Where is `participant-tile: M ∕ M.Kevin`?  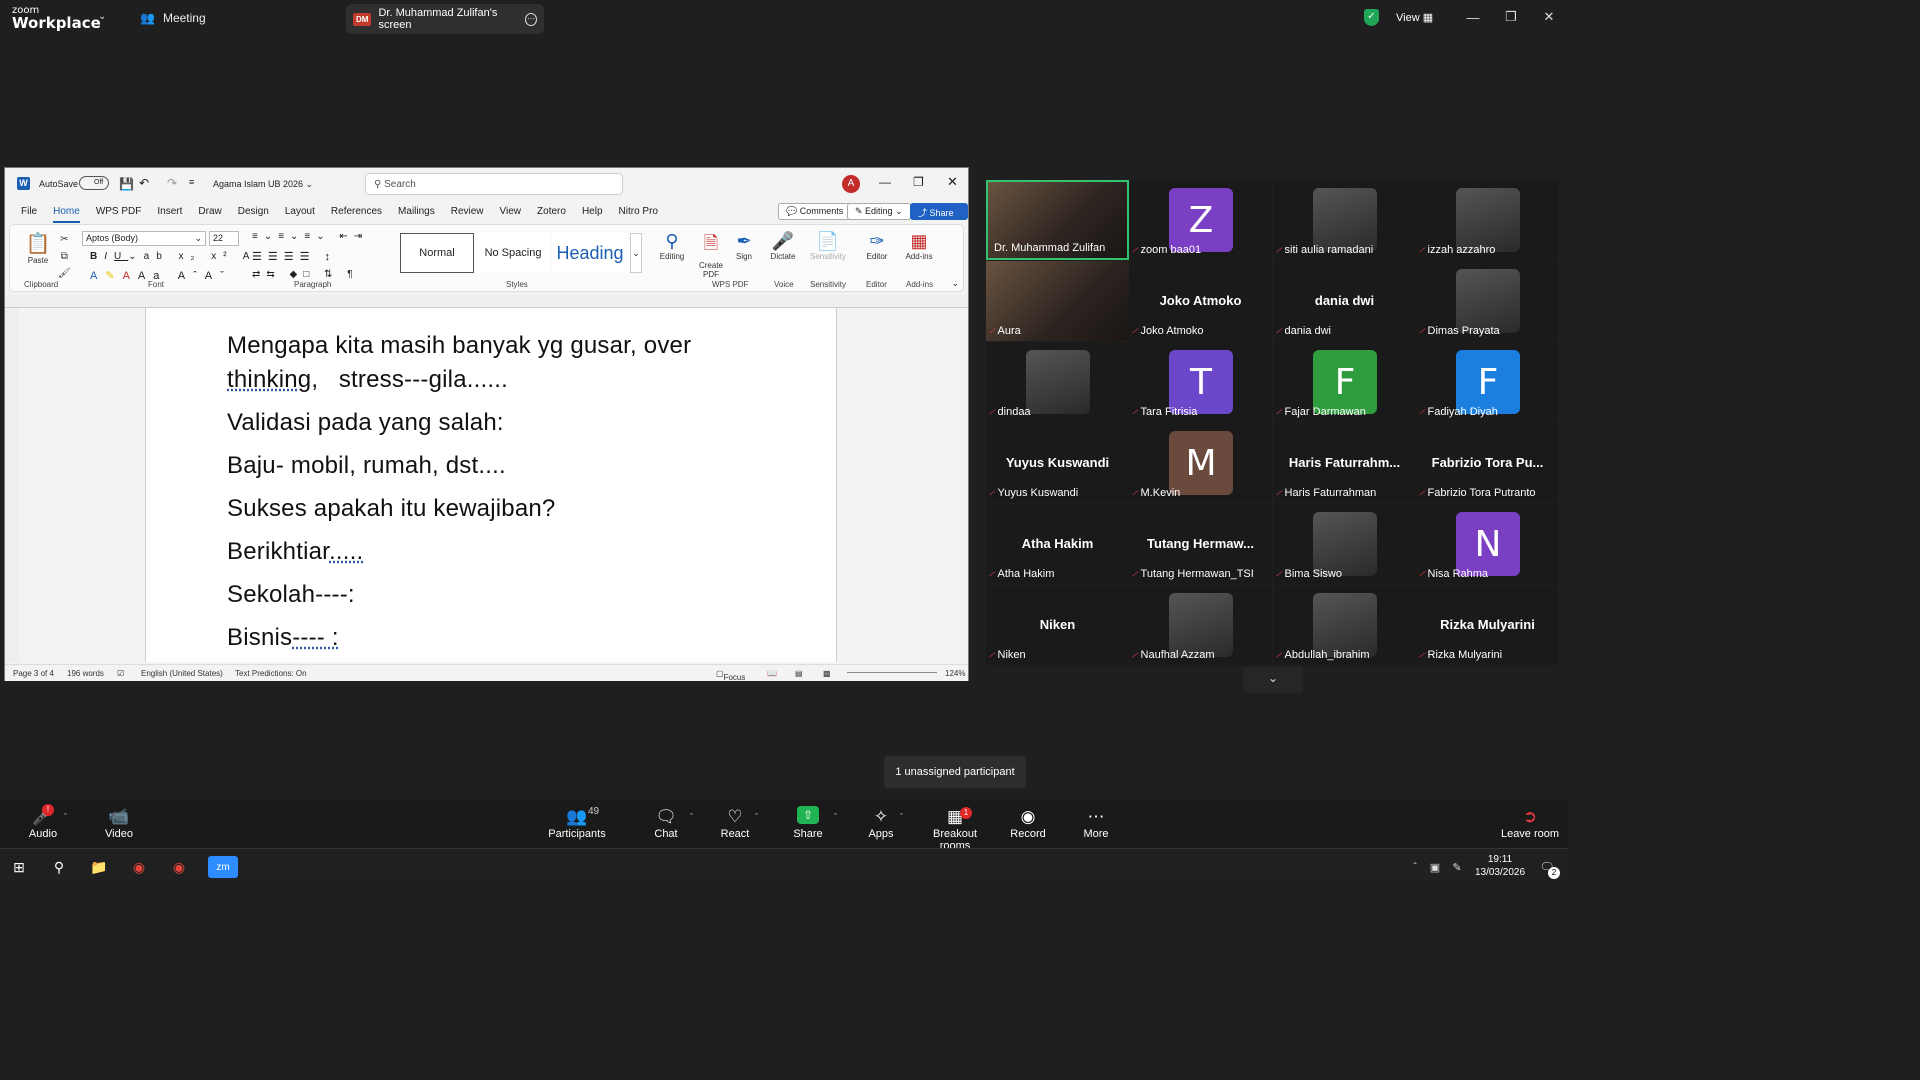 participant-tile: M ∕ M.Kevin is located at coordinates (1200, 463).